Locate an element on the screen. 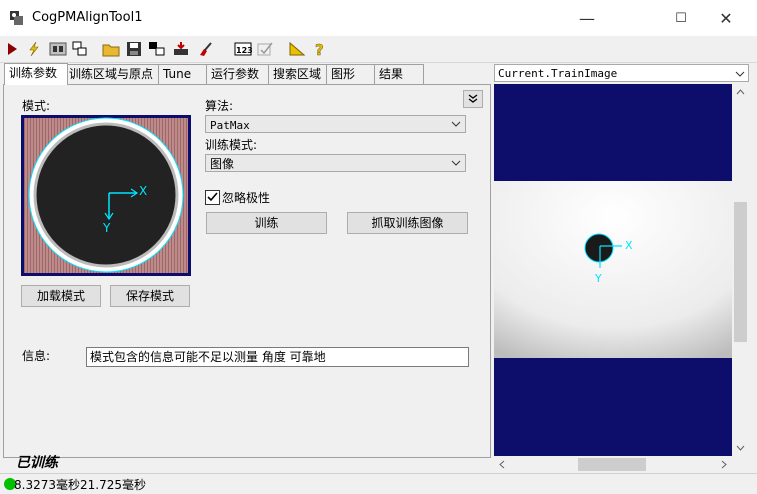  image-selector-value: Current.TrainImage is located at coordinates (558, 73).